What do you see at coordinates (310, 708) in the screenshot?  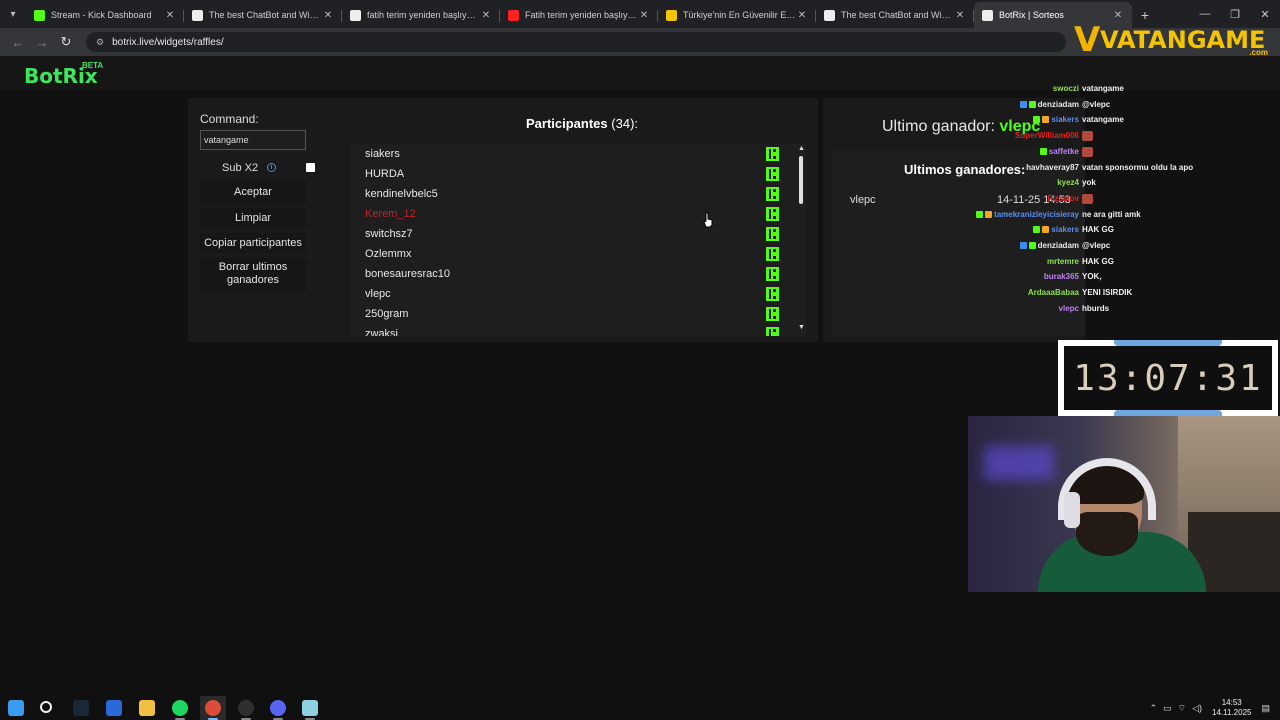 I see `app-icon` at bounding box center [310, 708].